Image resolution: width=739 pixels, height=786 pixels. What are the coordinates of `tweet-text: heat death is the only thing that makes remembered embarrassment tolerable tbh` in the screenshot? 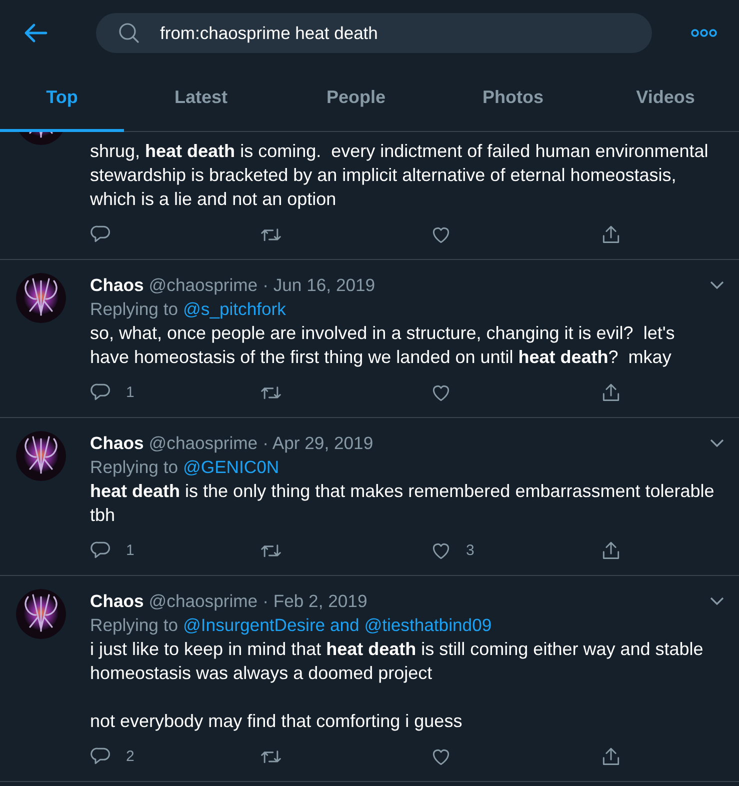 It's located at (403, 503).